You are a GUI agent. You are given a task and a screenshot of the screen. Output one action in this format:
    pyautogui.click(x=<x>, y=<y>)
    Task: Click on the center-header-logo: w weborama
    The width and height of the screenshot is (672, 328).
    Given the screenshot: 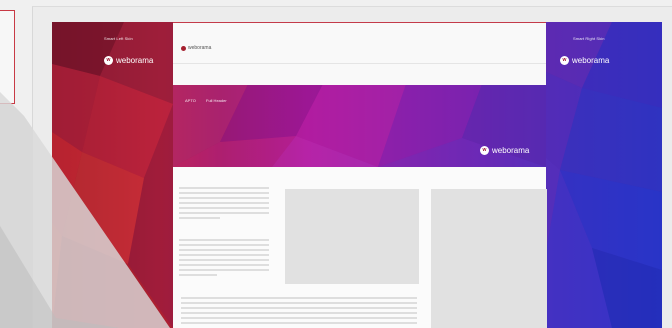 What is the action you would take?
    pyautogui.click(x=504, y=150)
    